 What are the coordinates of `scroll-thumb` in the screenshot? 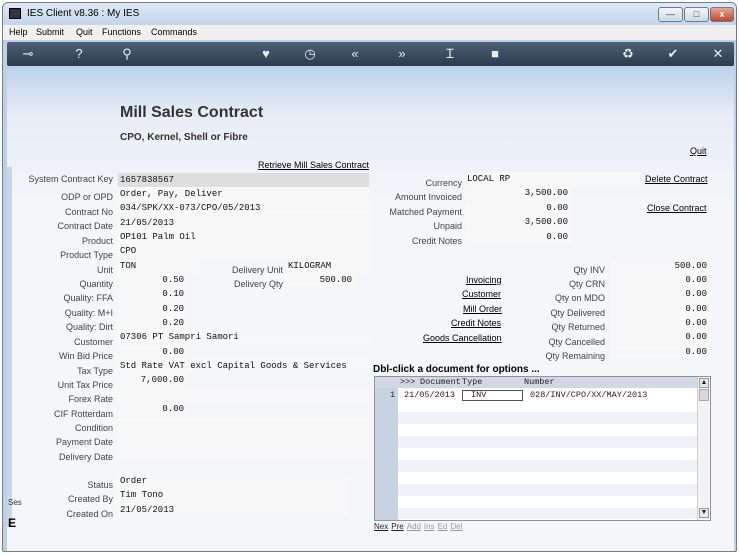 It's located at (704, 395).